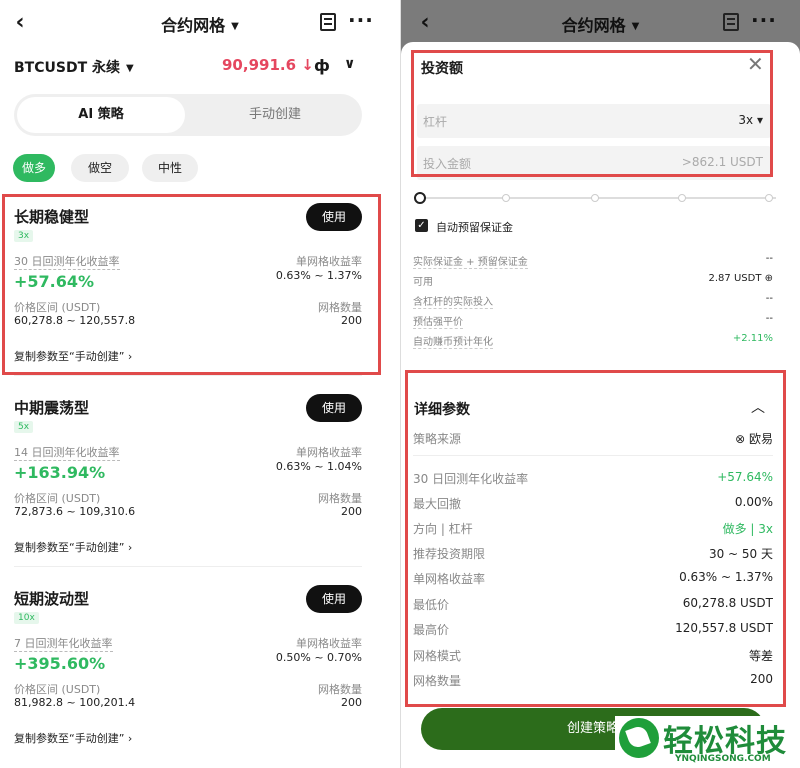  I want to click on apr-label: 14 日回测年化收益率, so click(67, 453).